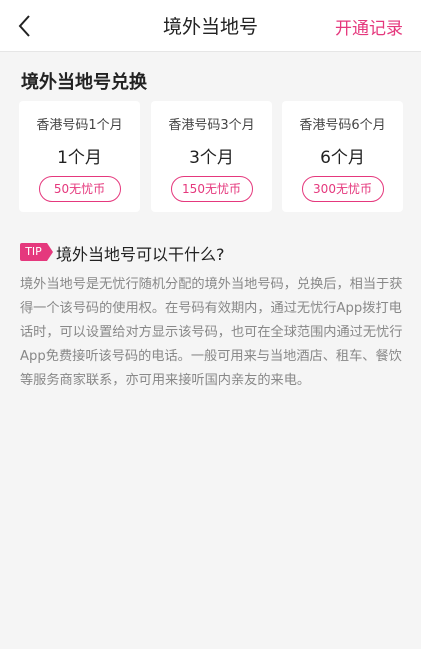 This screenshot has width=421, height=649. I want to click on chevron-left-icon, so click(24, 26).